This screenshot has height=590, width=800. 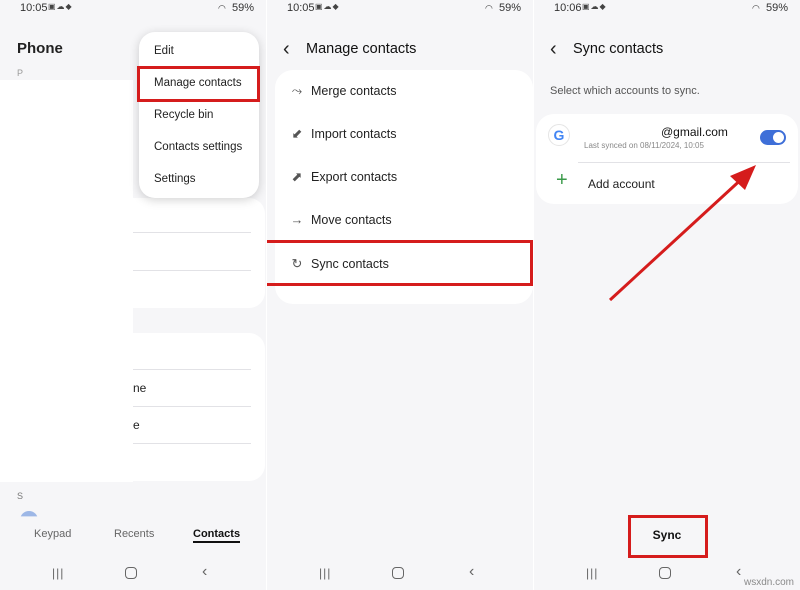 What do you see at coordinates (354, 134) in the screenshot?
I see `option-label: Import contacts` at bounding box center [354, 134].